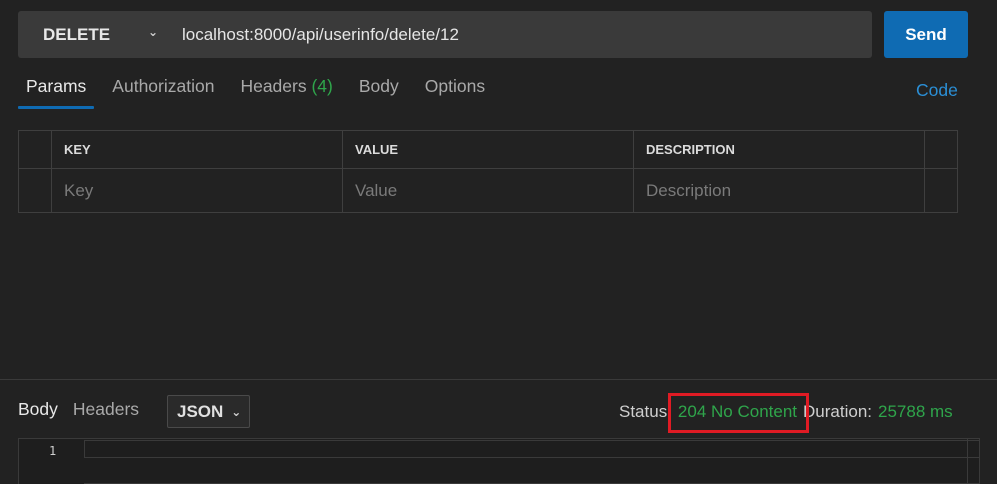  I want to click on tab-params: Params, so click(56, 91).